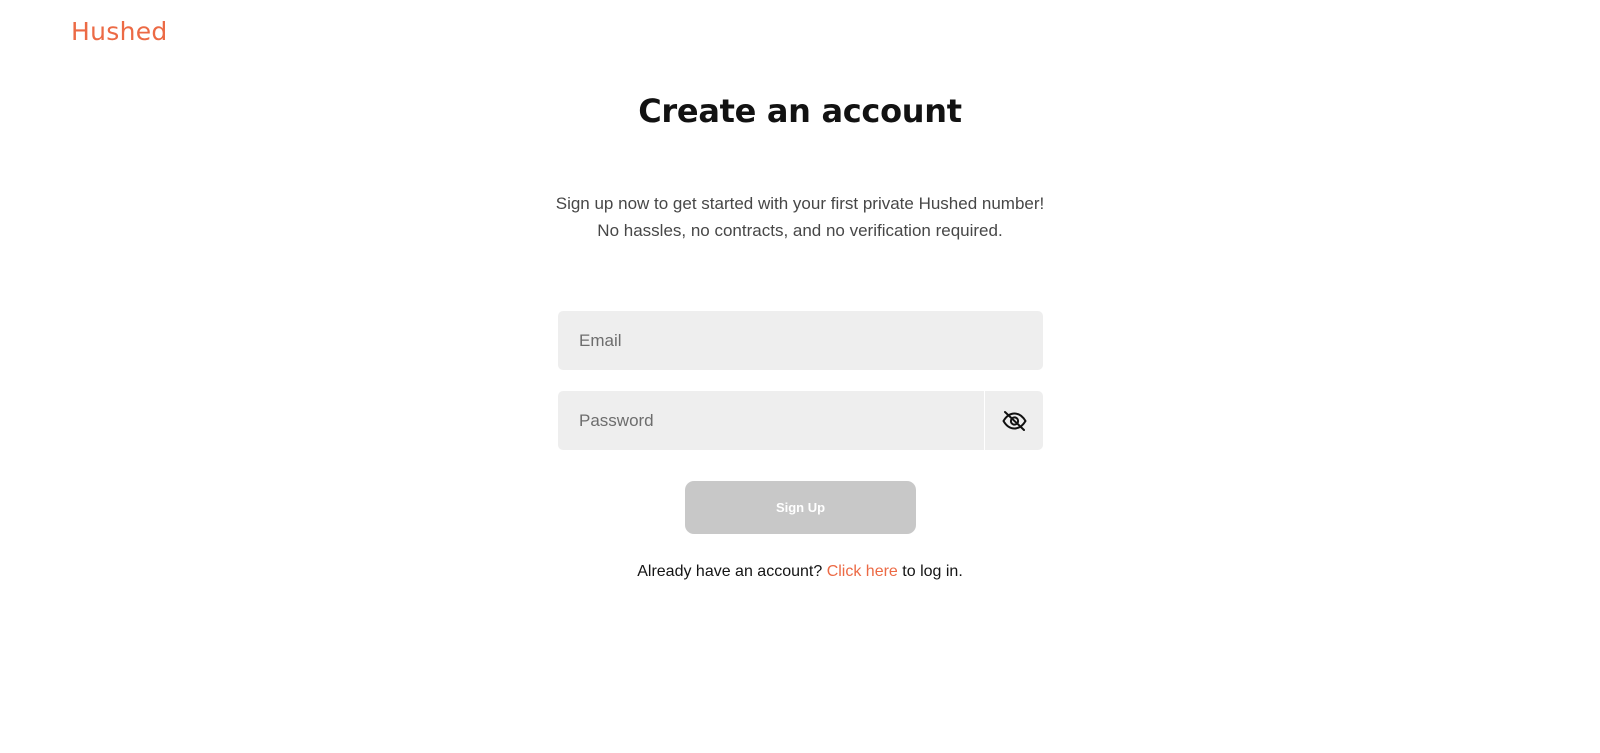  I want to click on login-prompt-suffix: to log in., so click(932, 571).